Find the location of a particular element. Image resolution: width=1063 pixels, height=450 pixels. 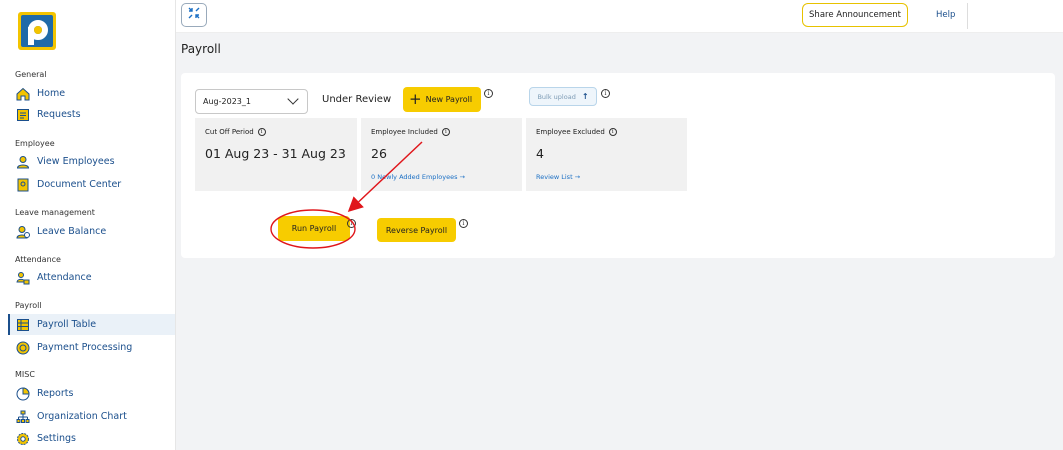

sidebar-item-label: Payroll Table is located at coordinates (67, 324).